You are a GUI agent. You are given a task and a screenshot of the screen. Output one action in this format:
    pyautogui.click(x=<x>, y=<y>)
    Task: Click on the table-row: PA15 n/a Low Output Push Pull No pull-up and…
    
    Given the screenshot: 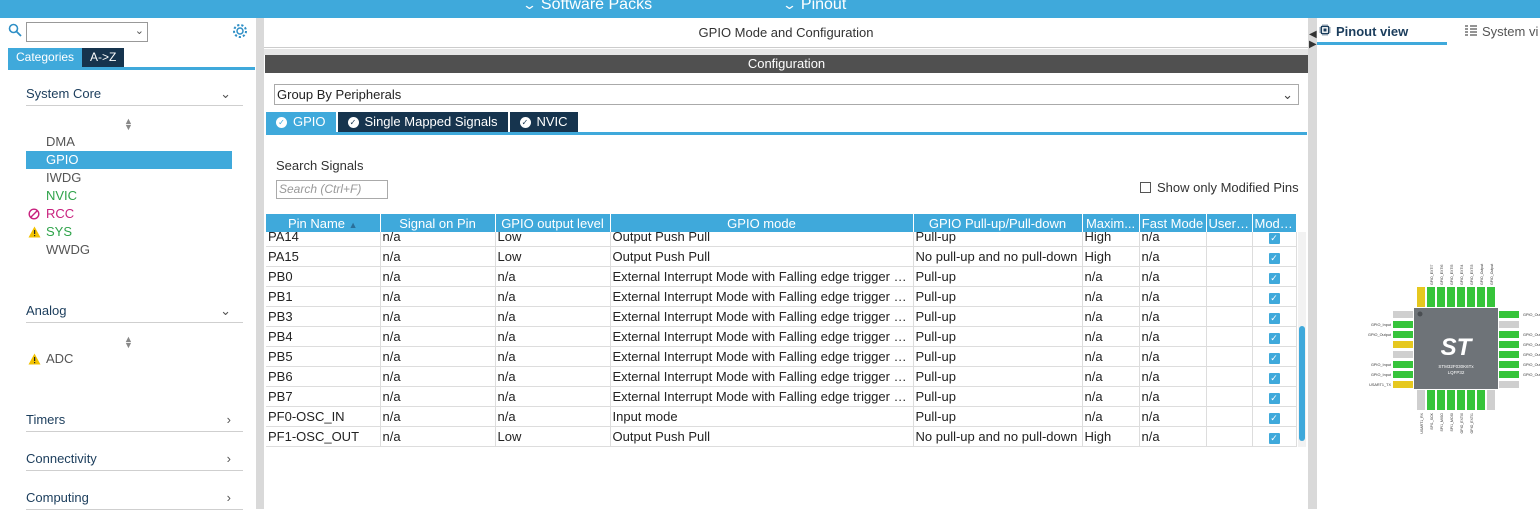 What is the action you would take?
    pyautogui.click(x=781, y=256)
    